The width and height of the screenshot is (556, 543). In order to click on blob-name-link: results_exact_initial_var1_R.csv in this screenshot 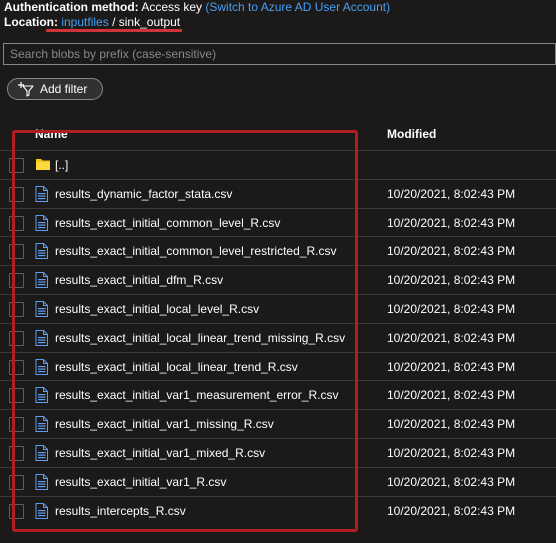, I will do `click(140, 482)`.